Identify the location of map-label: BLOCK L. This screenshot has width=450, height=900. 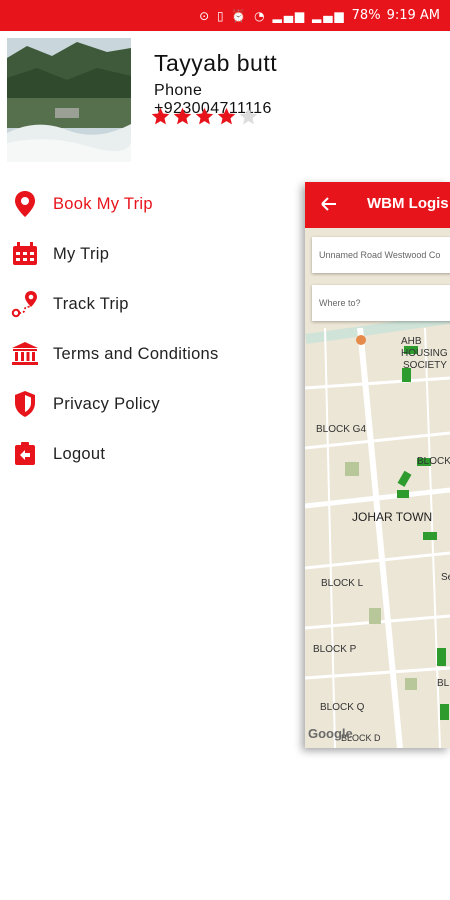
(342, 583).